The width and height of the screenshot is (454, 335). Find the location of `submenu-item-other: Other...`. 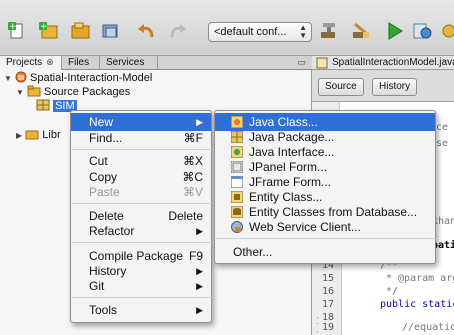

submenu-item-other: Other... is located at coordinates (325, 252).